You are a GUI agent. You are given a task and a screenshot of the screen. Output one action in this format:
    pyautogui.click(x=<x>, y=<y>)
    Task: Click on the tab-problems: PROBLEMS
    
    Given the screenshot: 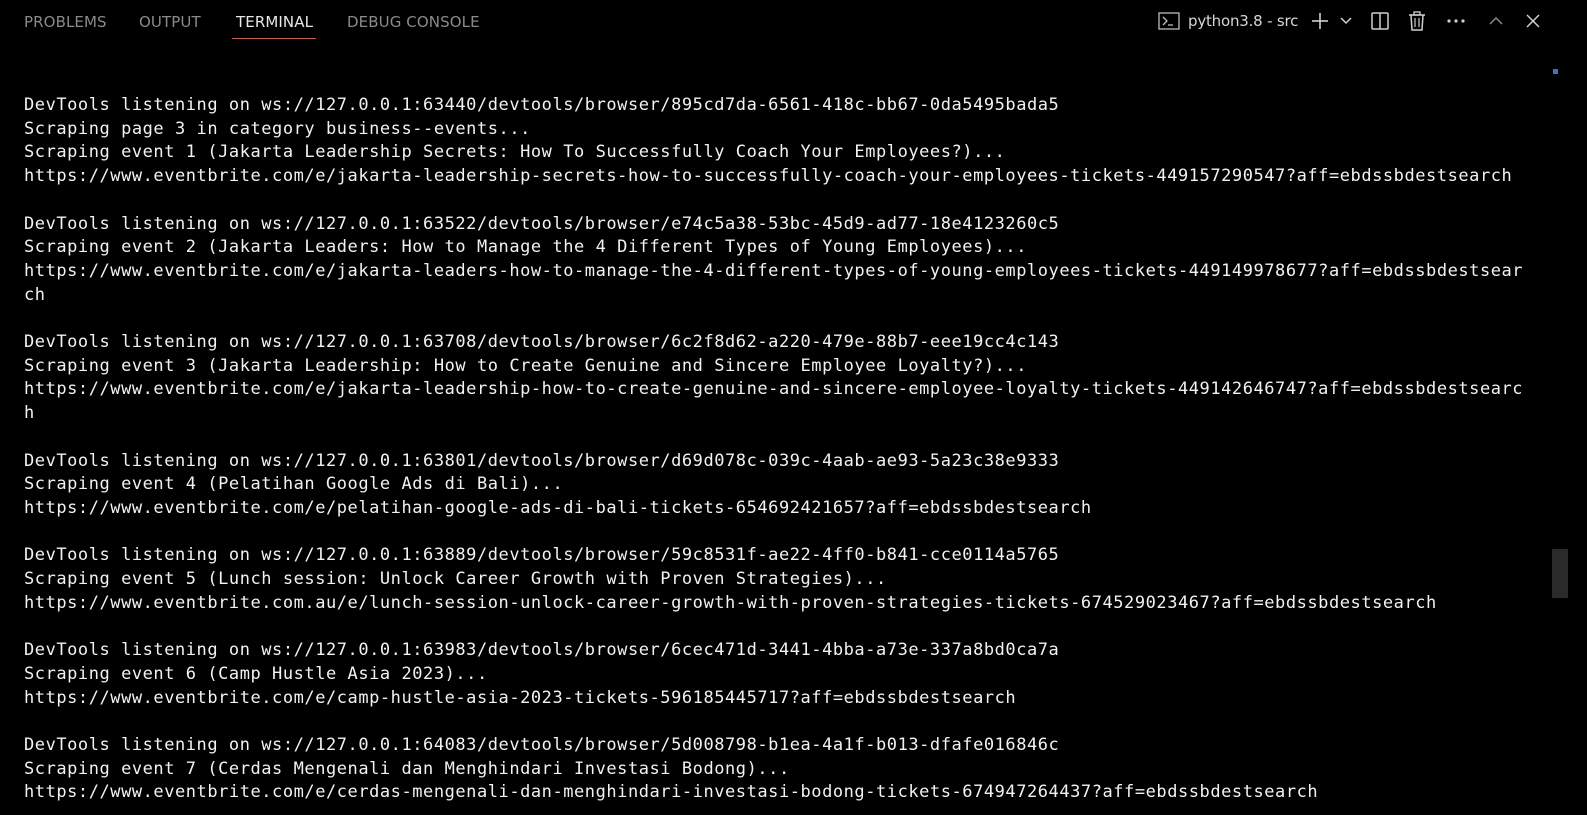 What is the action you would take?
    pyautogui.click(x=65, y=22)
    